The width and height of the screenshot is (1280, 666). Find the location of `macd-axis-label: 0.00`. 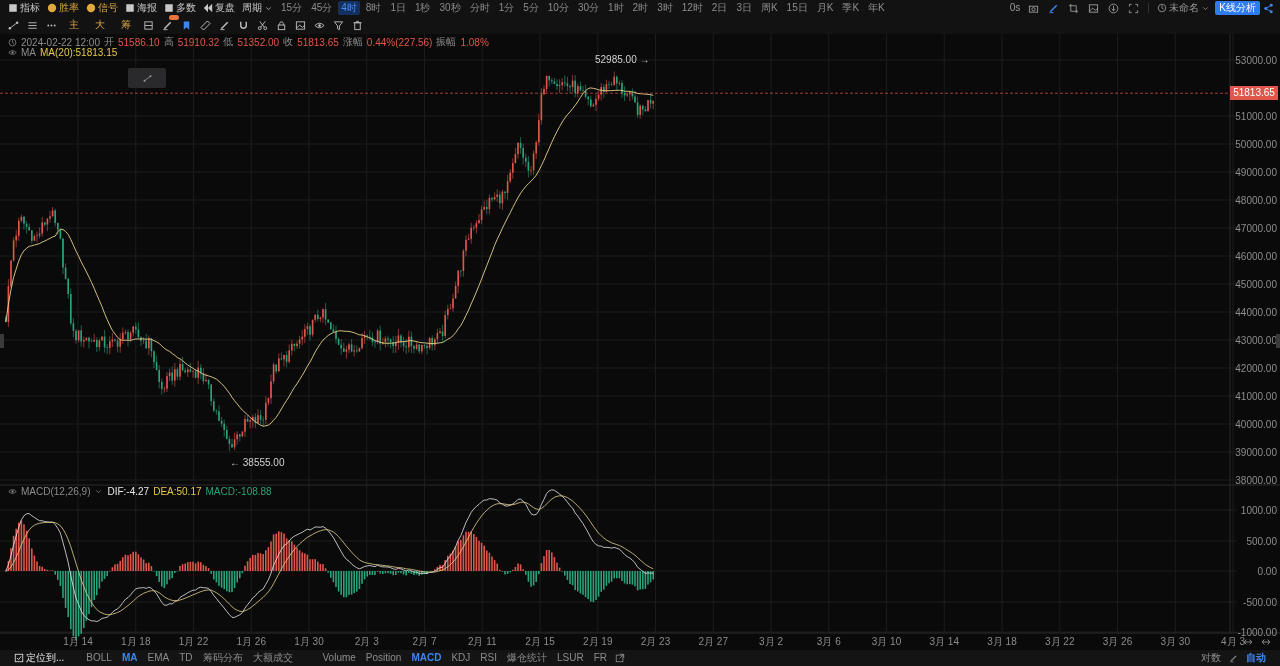

macd-axis-label: 0.00 is located at coordinates (1267, 571).